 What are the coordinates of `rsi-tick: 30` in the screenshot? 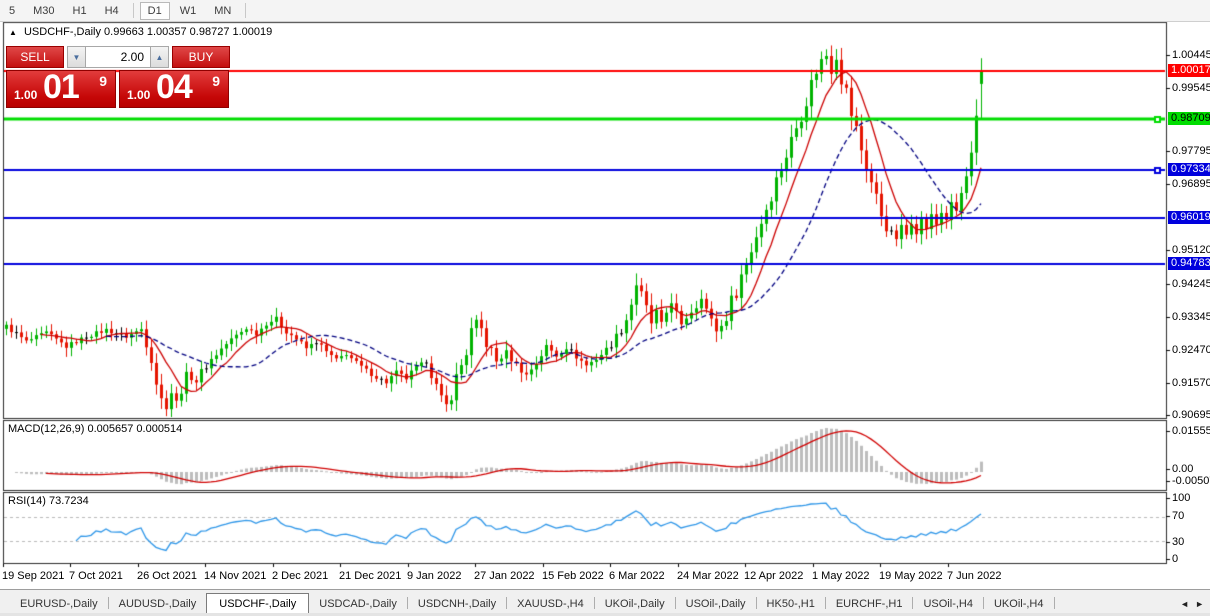 It's located at (1178, 542).